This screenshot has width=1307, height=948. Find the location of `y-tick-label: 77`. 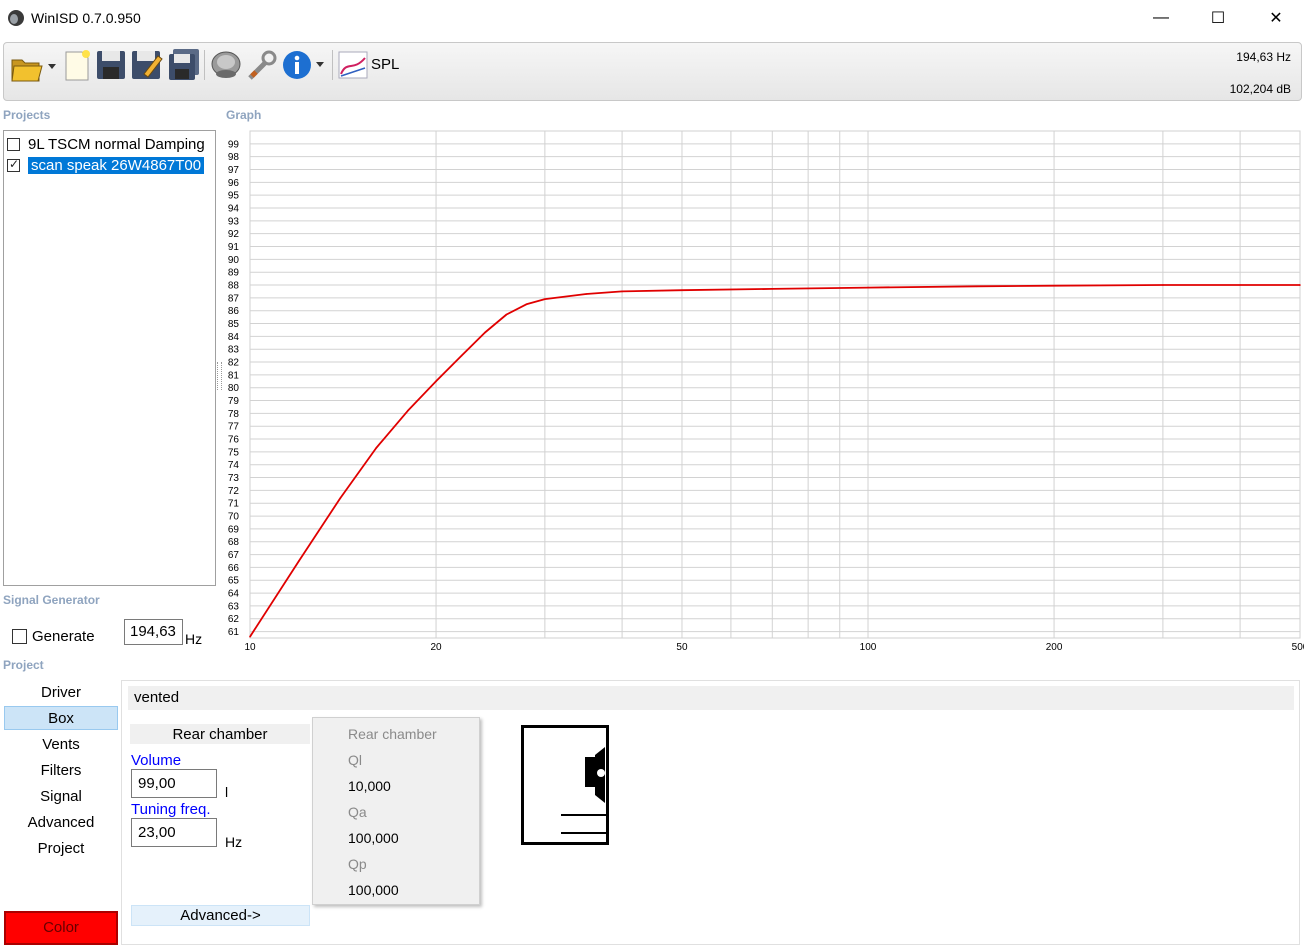

y-tick-label: 77 is located at coordinates (234, 427).